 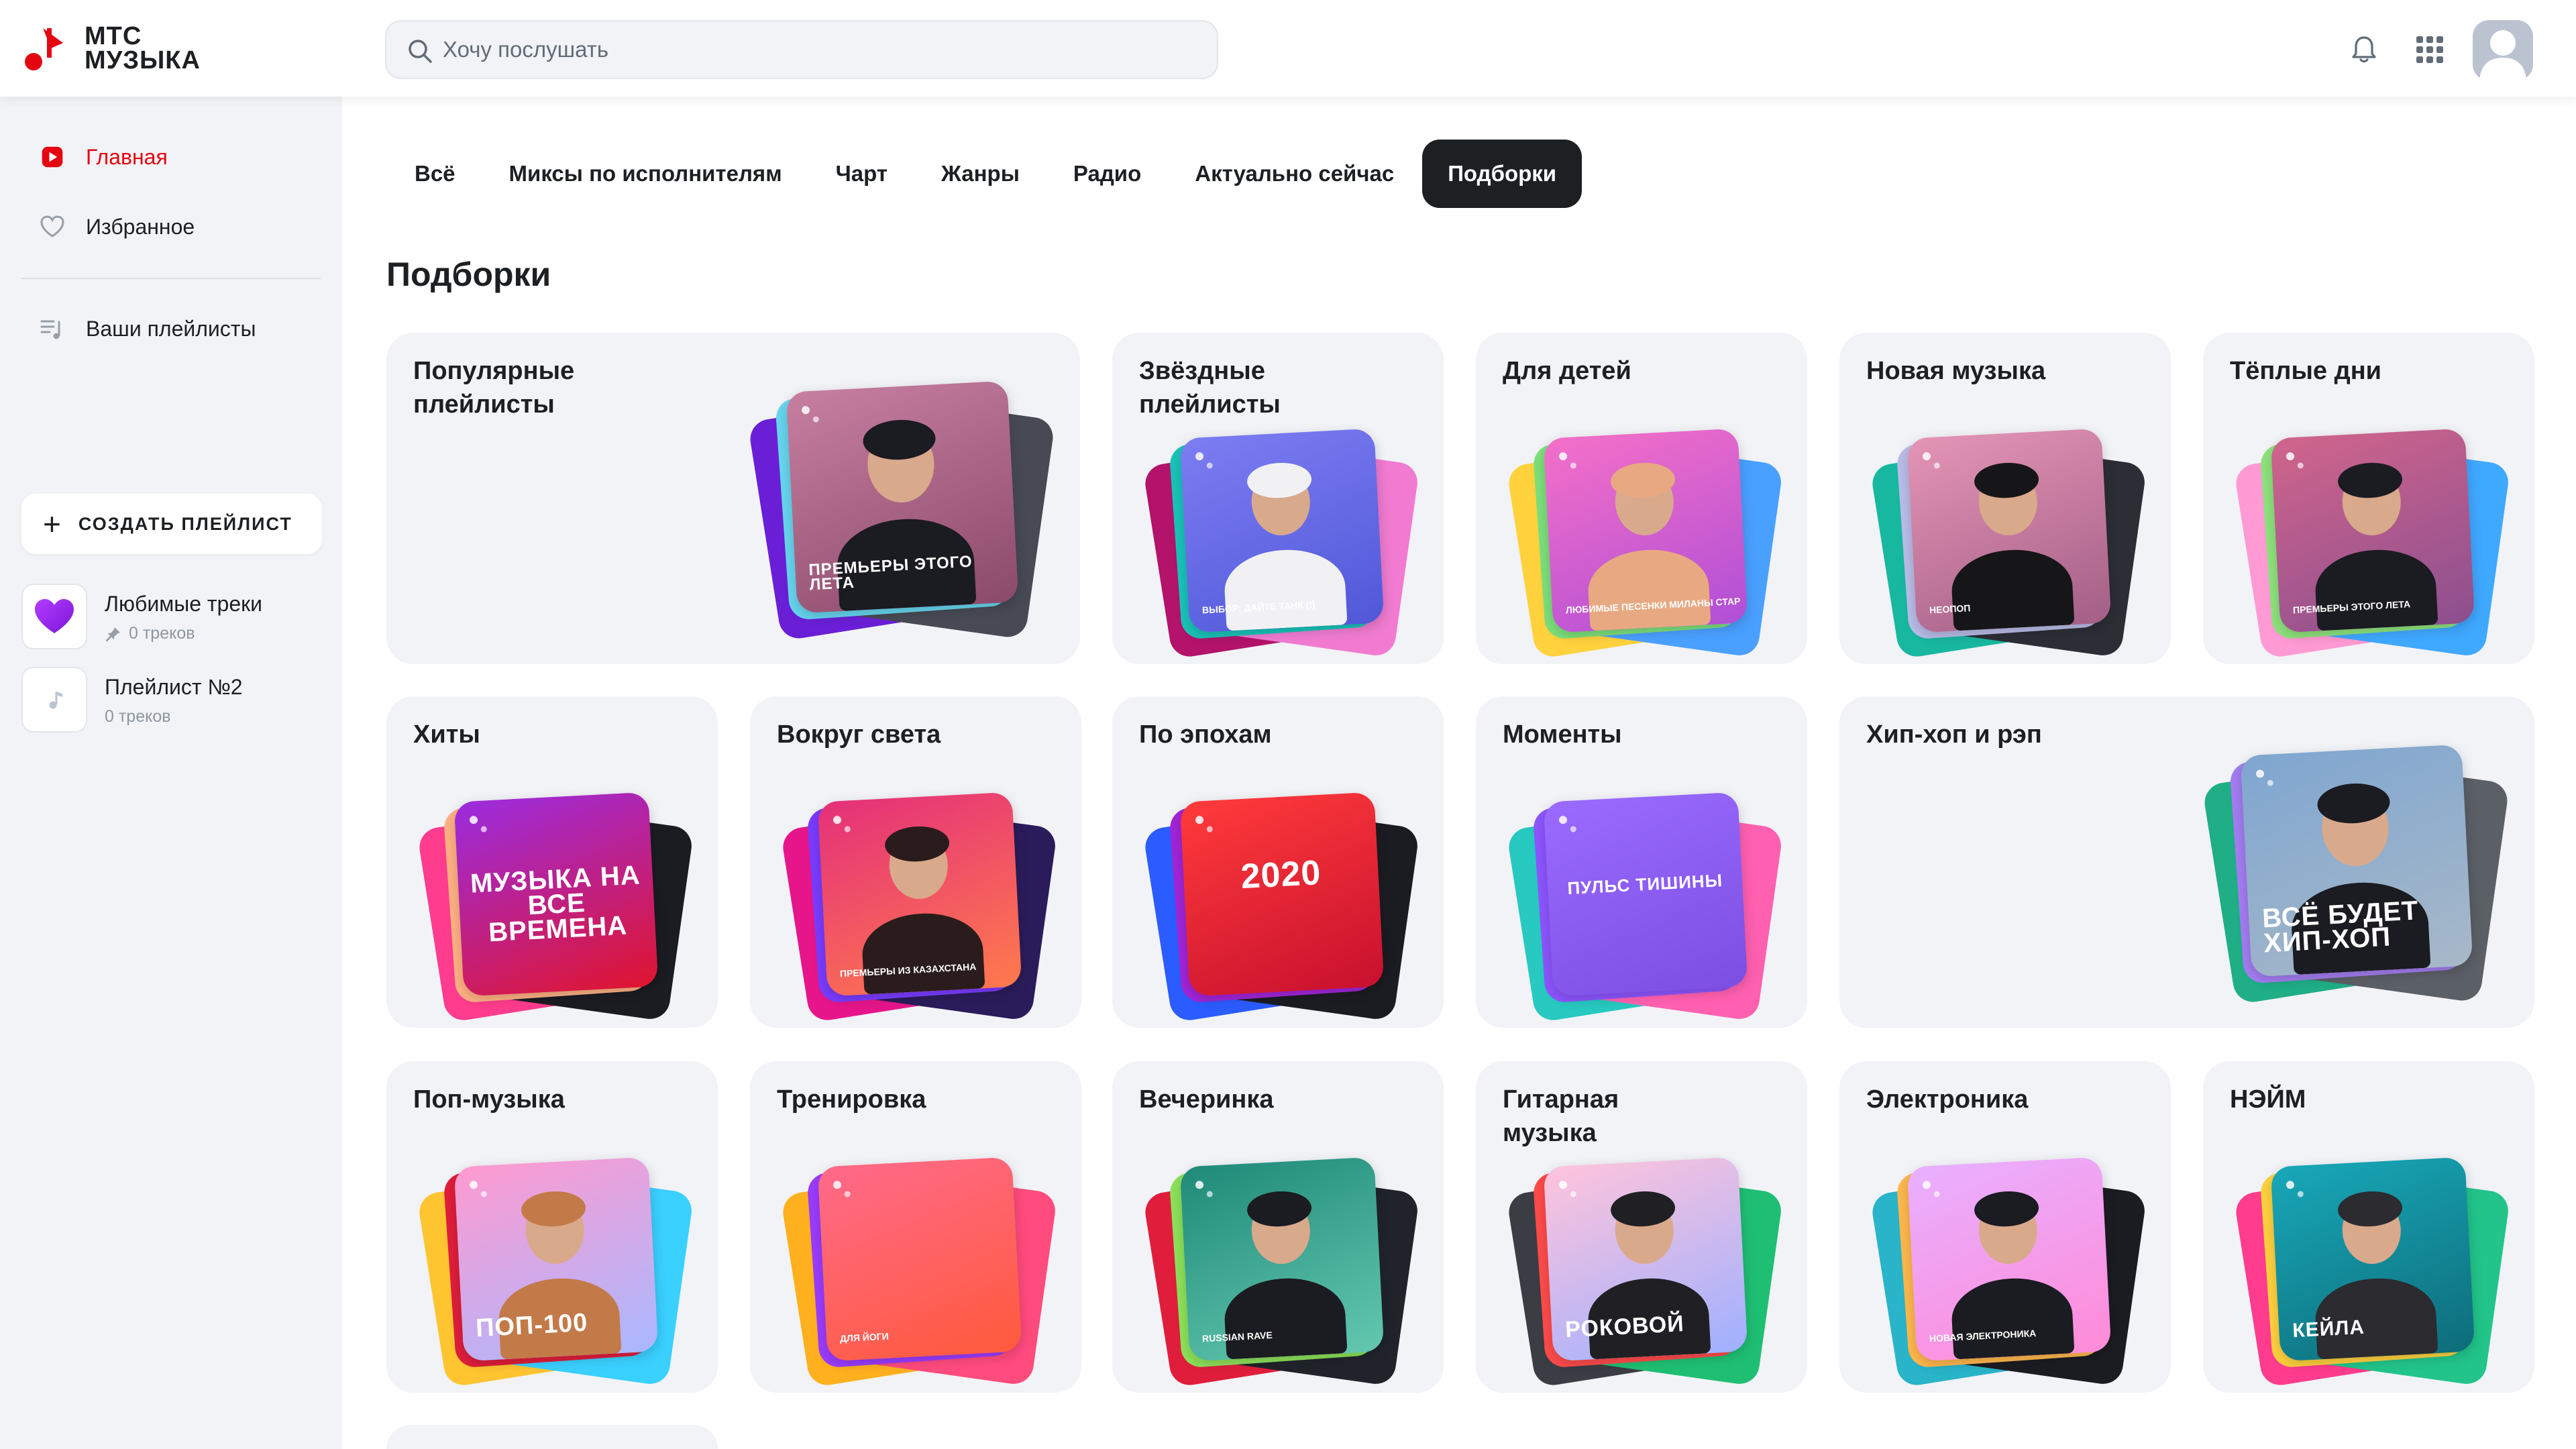 I want to click on collection-card: Моменты ПУЛЬС ТИШИНЫ, so click(x=1641, y=862).